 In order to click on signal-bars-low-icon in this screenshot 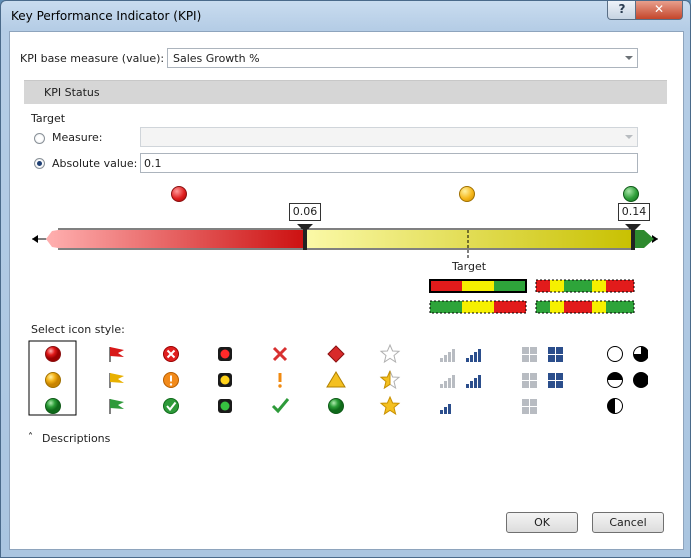, I will do `click(445, 409)`.